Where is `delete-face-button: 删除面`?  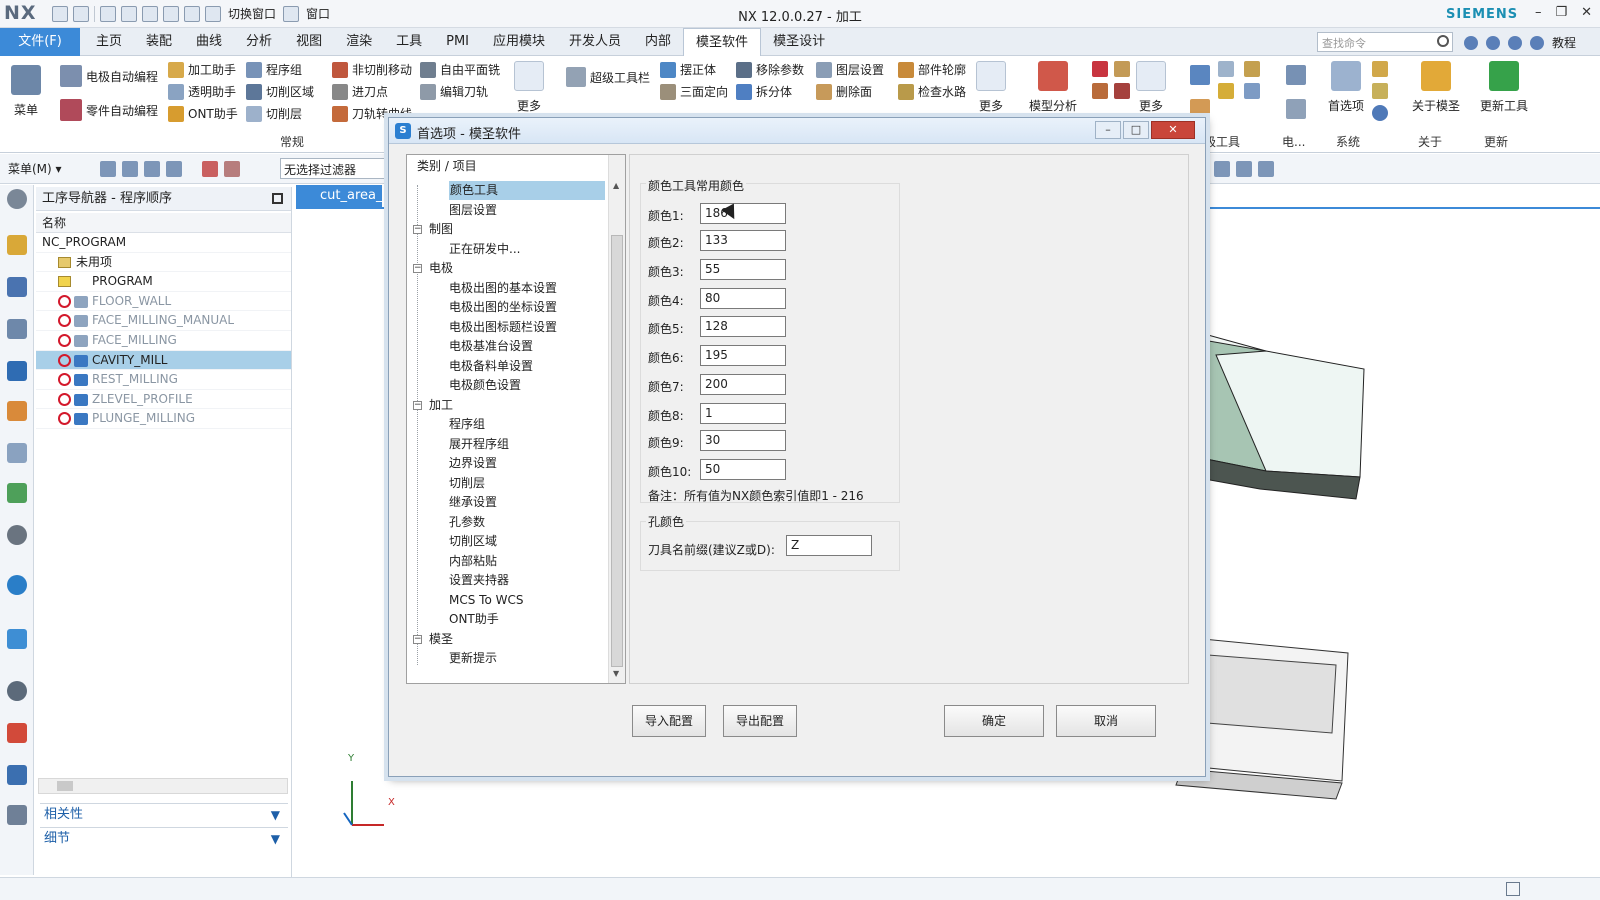
delete-face-button: 删除面 is located at coordinates (844, 91).